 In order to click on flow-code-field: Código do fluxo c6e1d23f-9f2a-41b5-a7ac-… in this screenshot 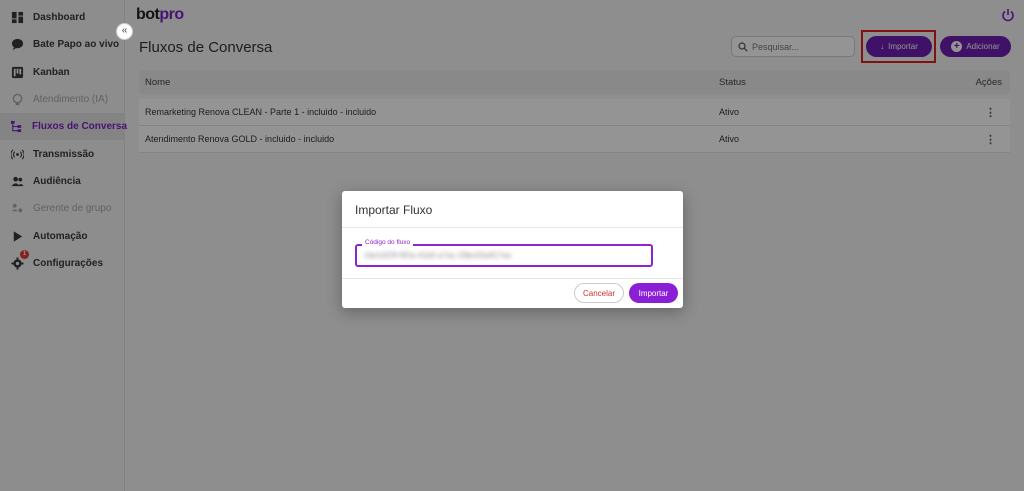, I will do `click(504, 253)`.